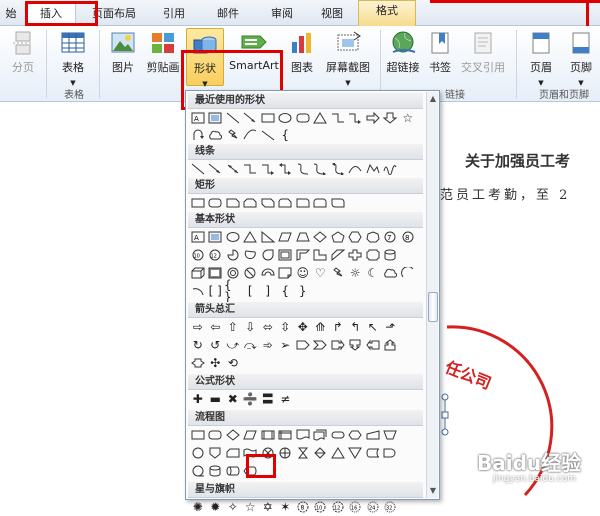  I want to click on 16-point-star-icon: 16, so click(356, 506).